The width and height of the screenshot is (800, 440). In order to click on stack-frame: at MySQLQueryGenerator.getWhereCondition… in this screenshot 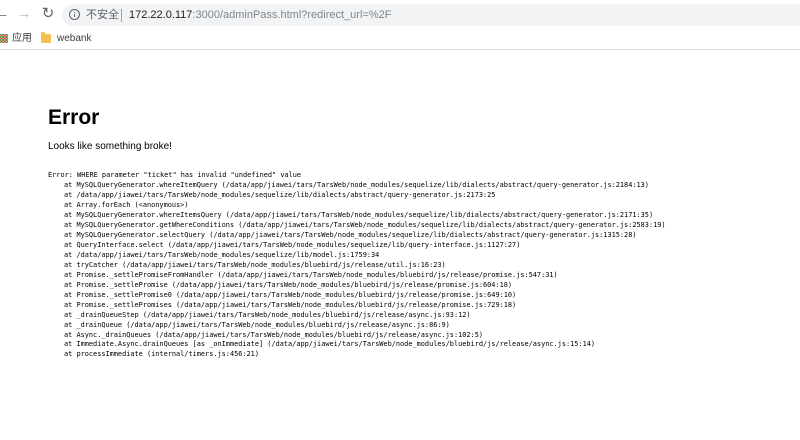, I will do `click(365, 224)`.